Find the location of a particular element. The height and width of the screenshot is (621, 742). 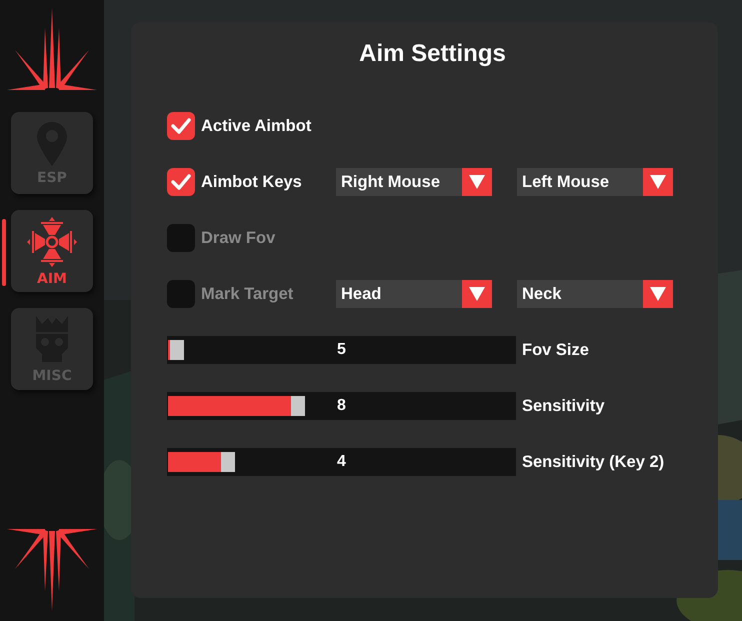

slider-value: 8 is located at coordinates (341, 406).